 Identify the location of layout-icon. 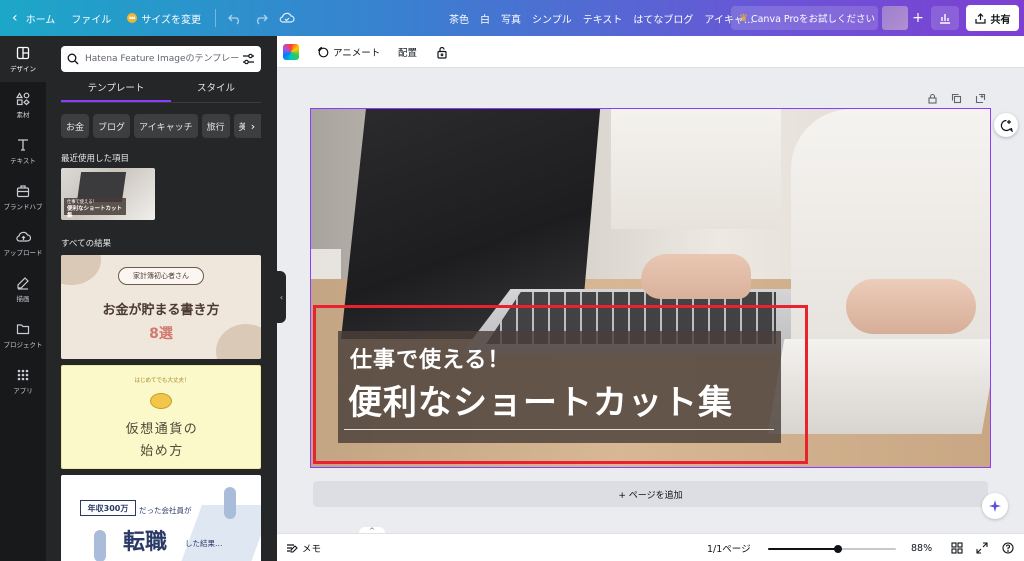
(23, 52).